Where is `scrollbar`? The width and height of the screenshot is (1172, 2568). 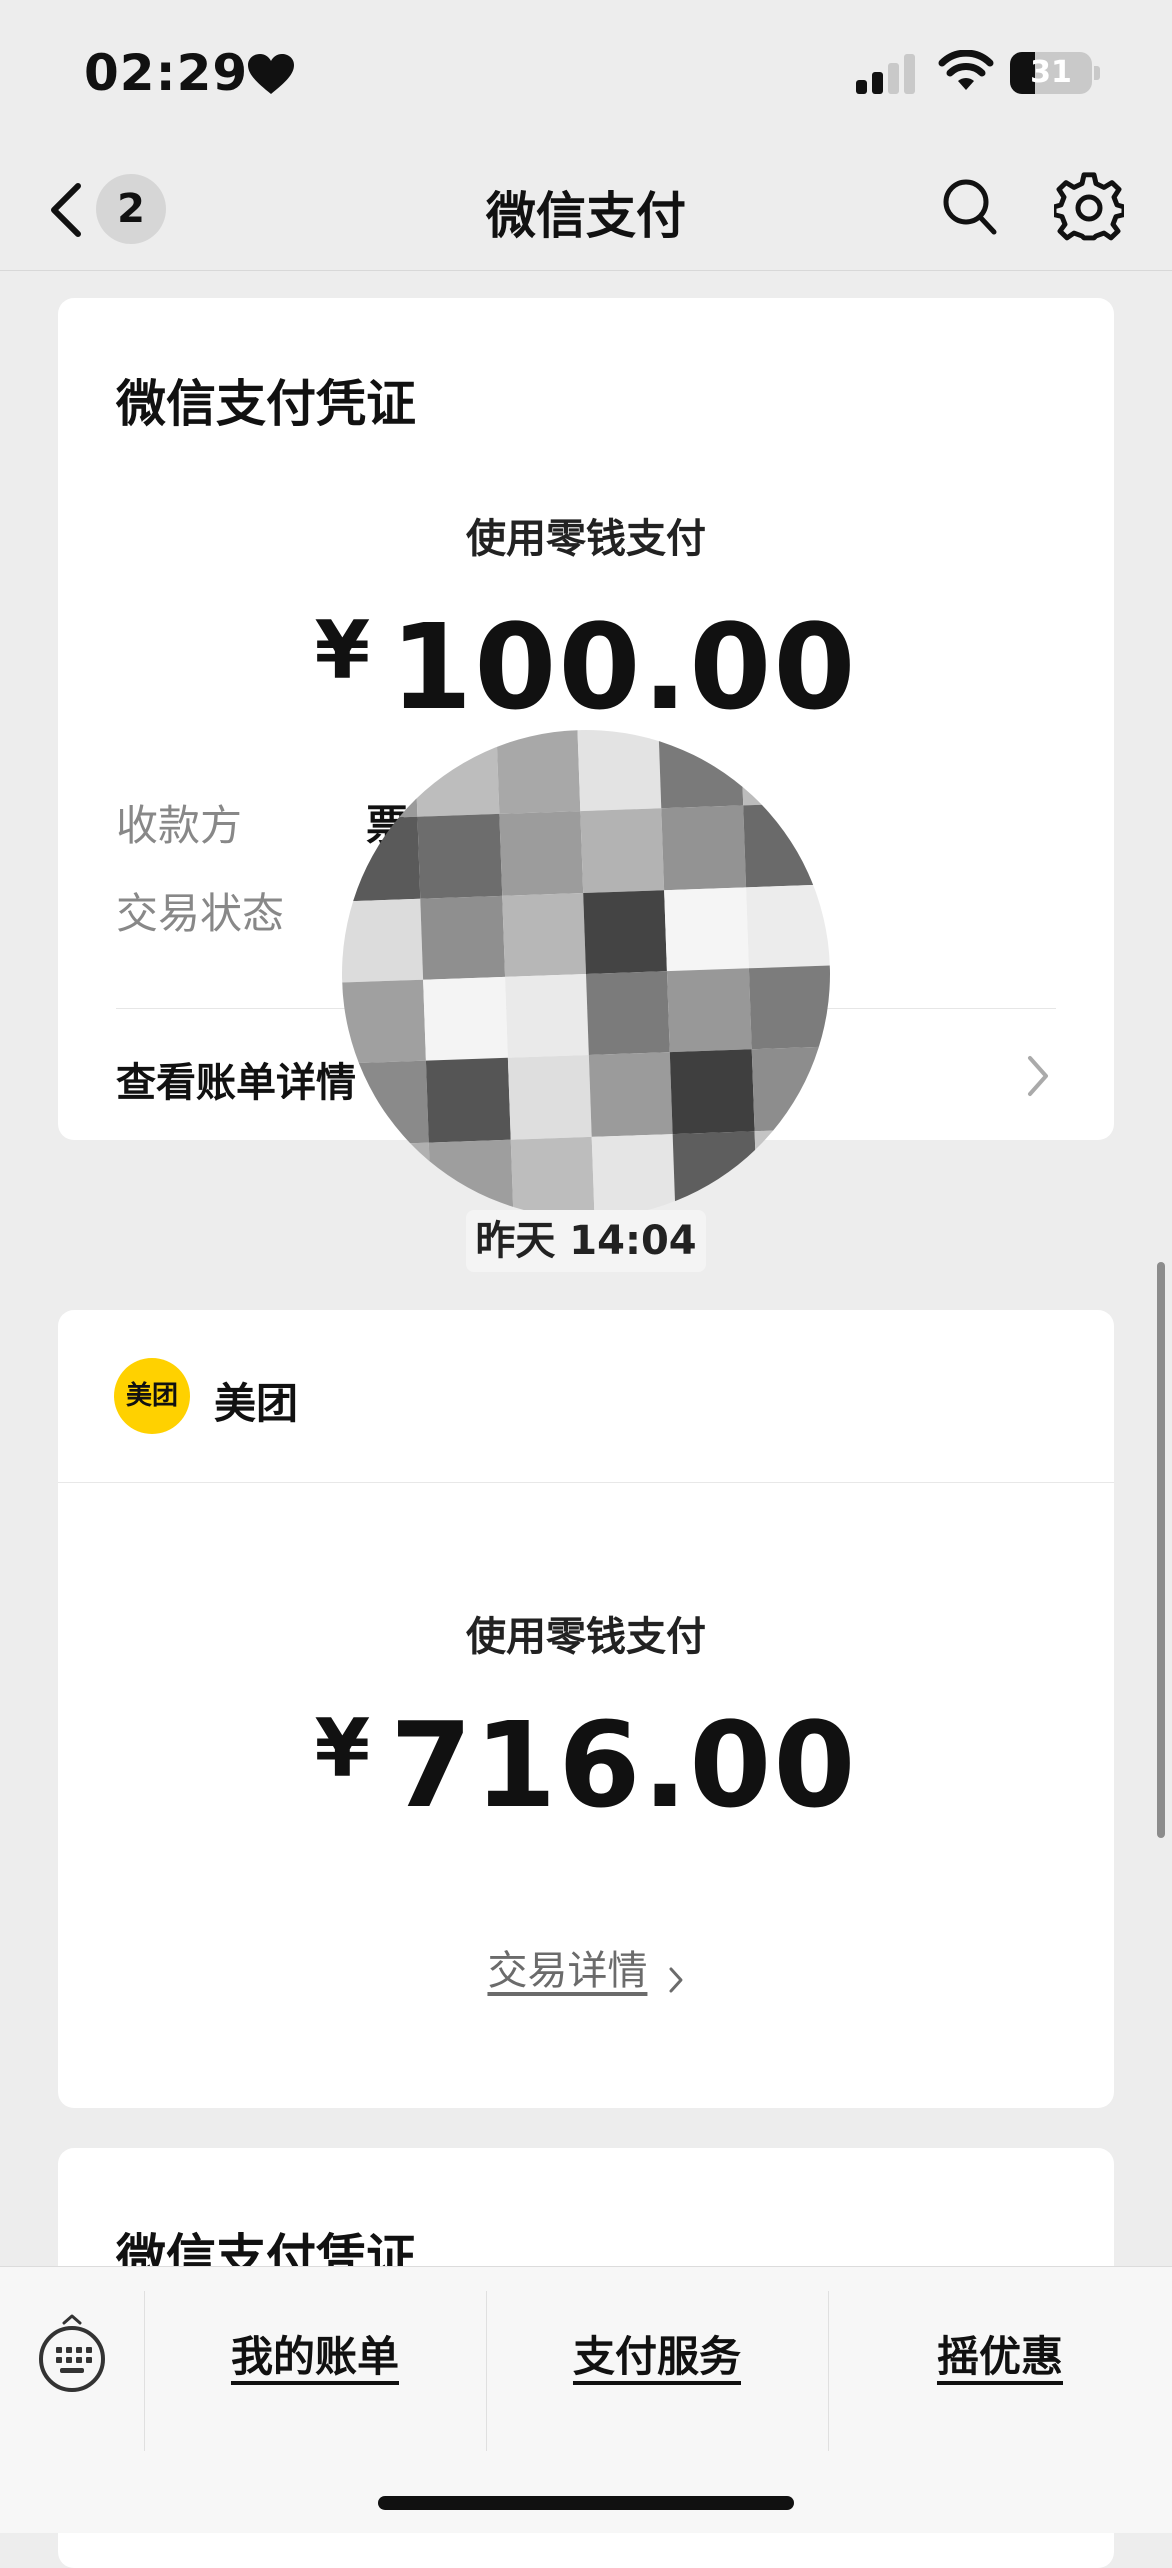
scrollbar is located at coordinates (1161, 1550).